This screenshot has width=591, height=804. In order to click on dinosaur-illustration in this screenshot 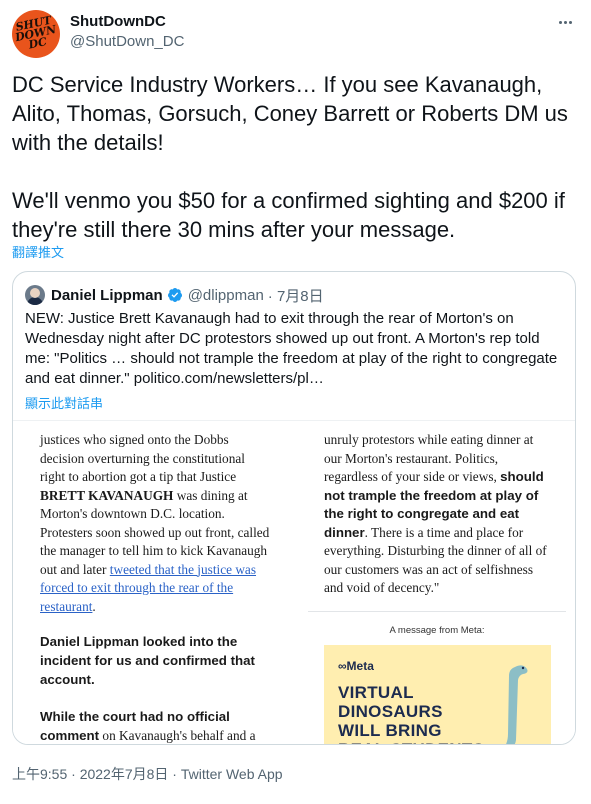, I will do `click(517, 704)`.